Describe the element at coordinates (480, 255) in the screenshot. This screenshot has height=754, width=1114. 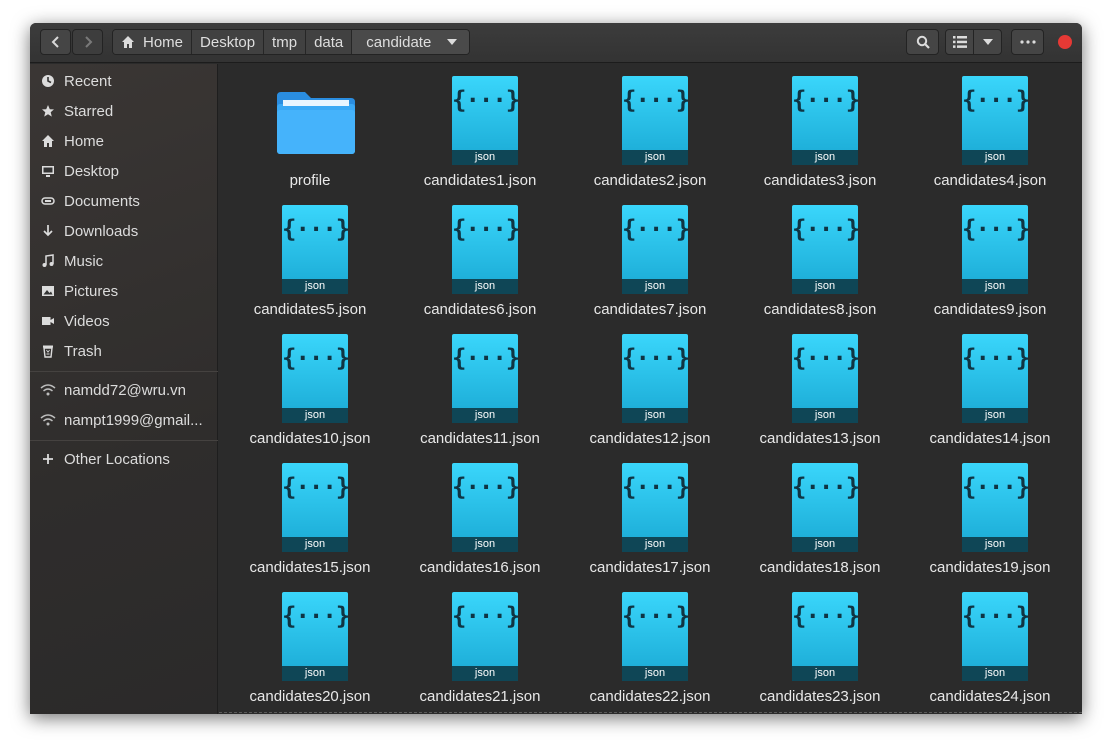
I see `json-file-item: {···} json candidates6.json` at that location.